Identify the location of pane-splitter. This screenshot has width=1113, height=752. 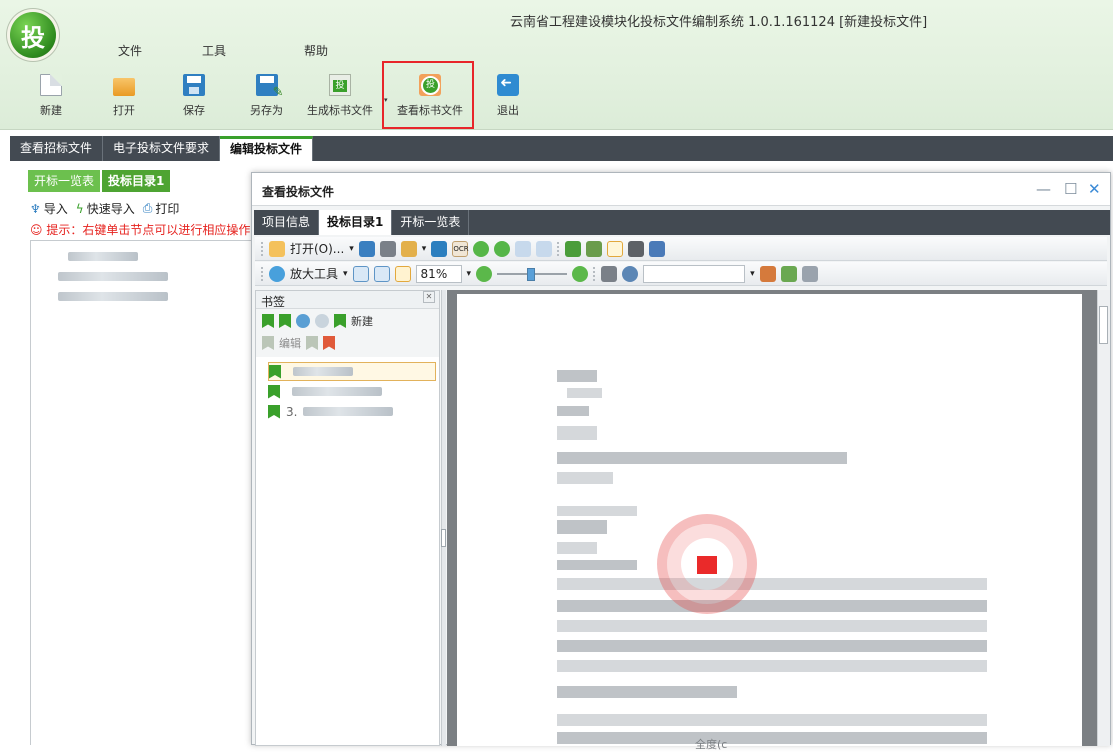
(443, 518).